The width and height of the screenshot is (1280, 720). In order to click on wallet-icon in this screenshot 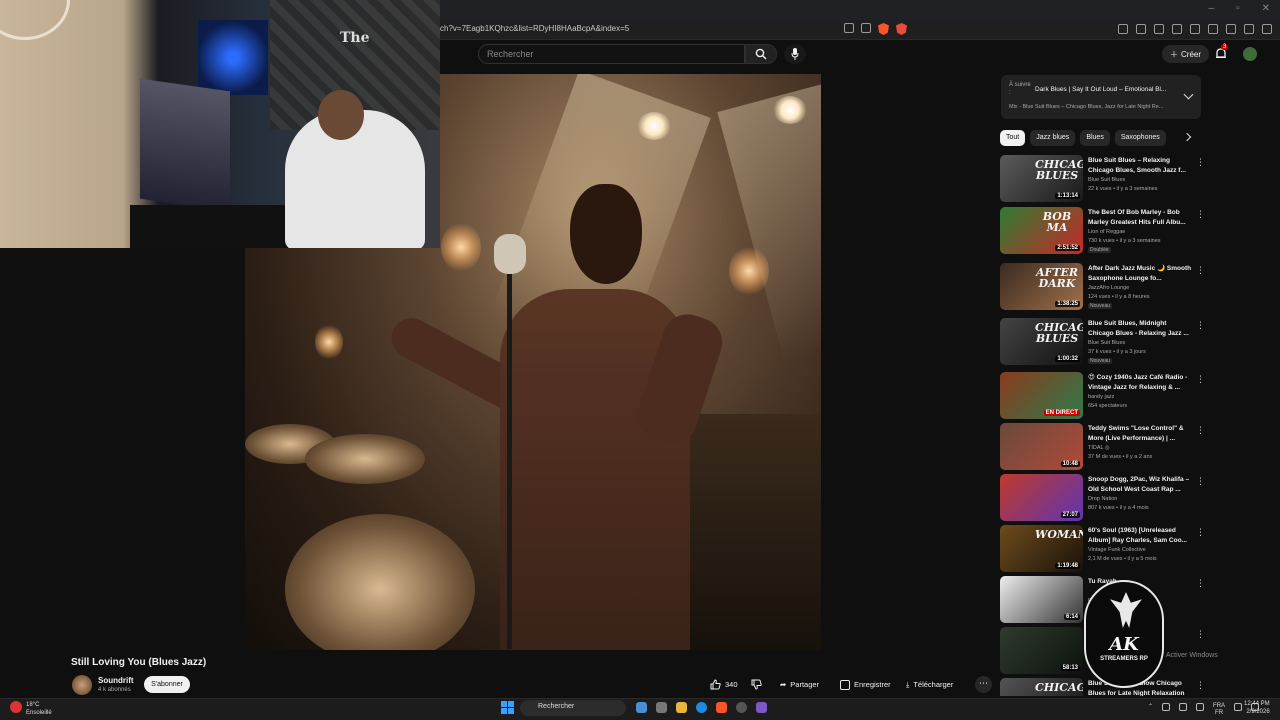, I will do `click(1213, 29)`.